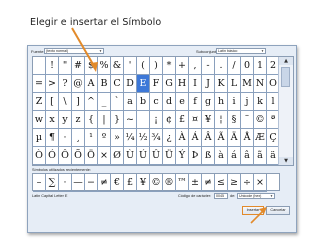  Describe the element at coordinates (278, 210) in the screenshot. I see `cancel-button: Cancelar` at that location.